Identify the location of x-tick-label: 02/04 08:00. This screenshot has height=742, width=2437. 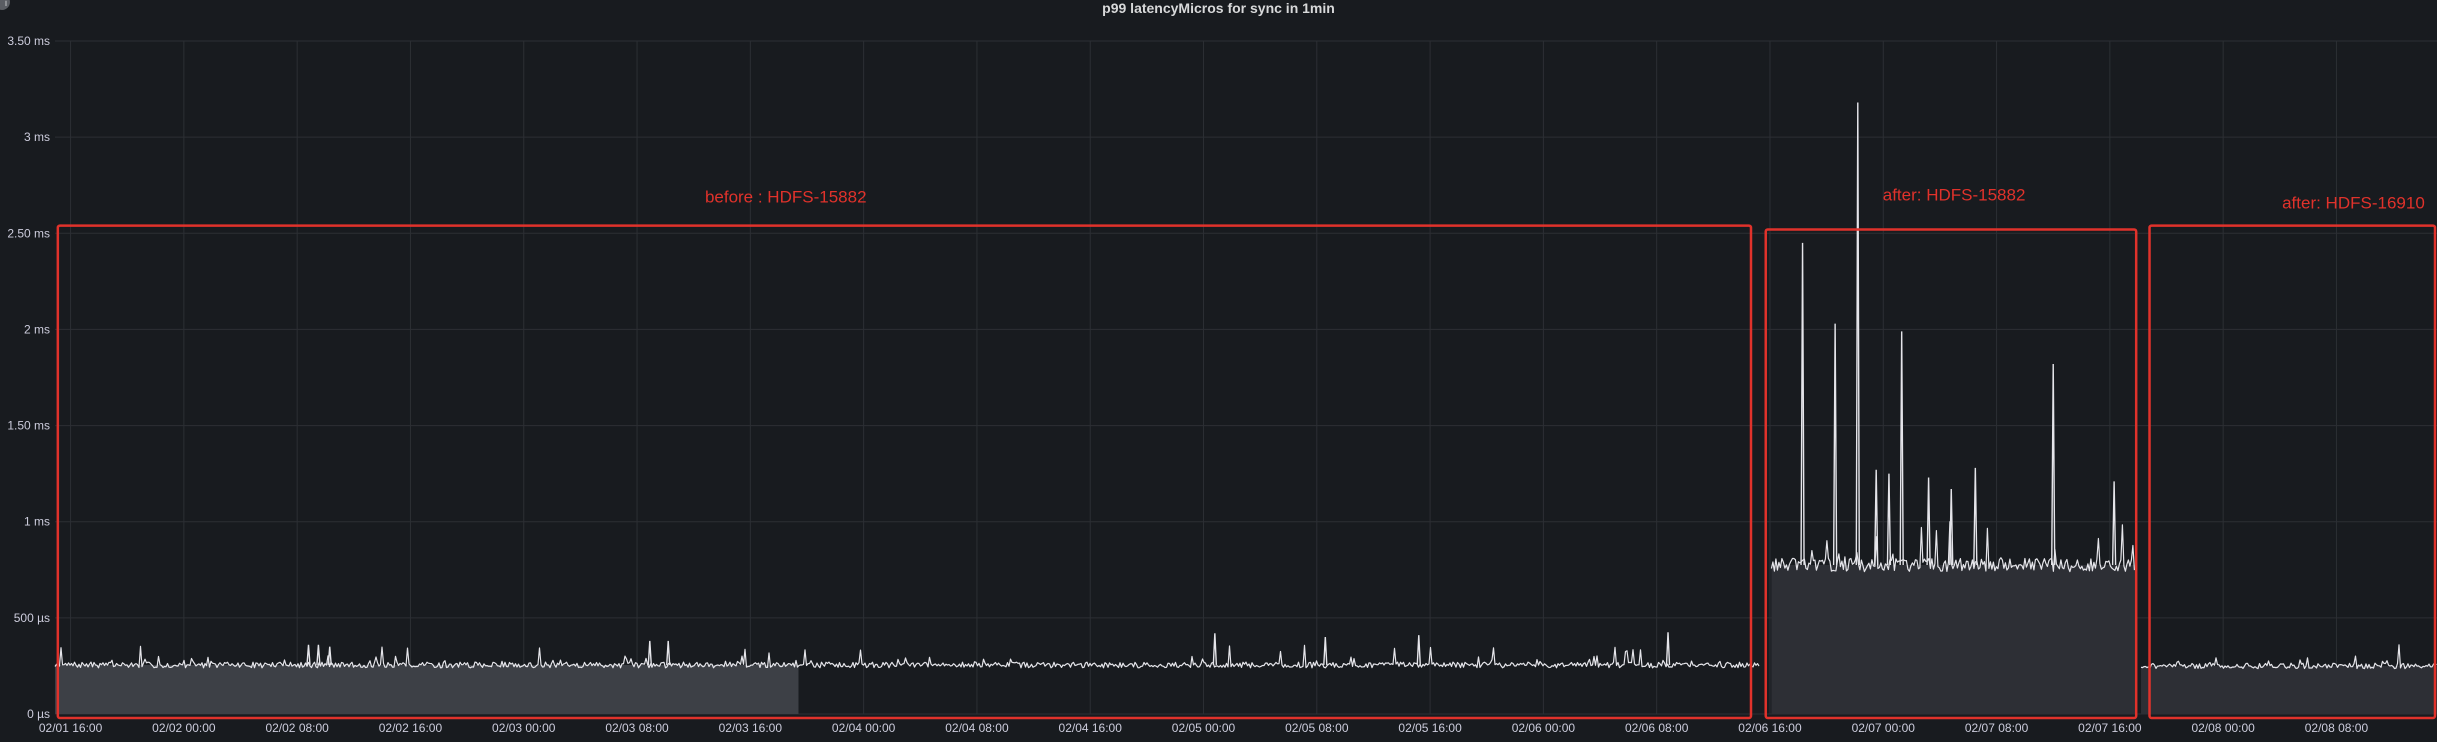
(977, 728).